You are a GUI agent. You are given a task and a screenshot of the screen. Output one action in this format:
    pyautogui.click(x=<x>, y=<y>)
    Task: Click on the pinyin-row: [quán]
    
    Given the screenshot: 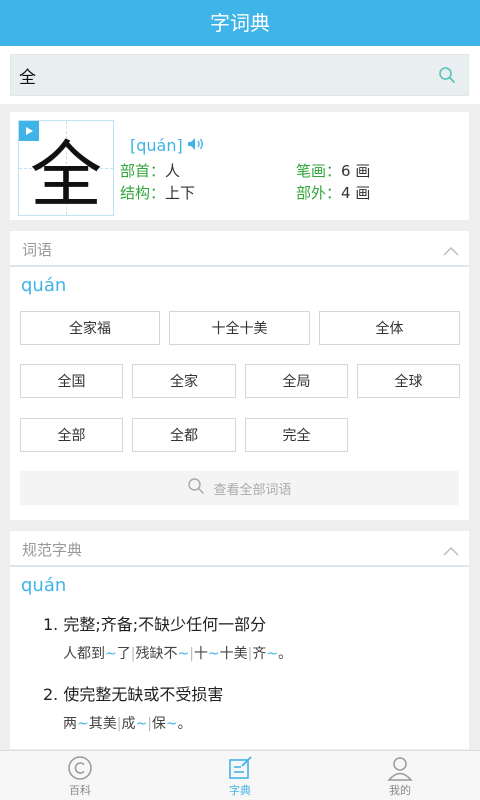 What is the action you would take?
    pyautogui.click(x=167, y=145)
    